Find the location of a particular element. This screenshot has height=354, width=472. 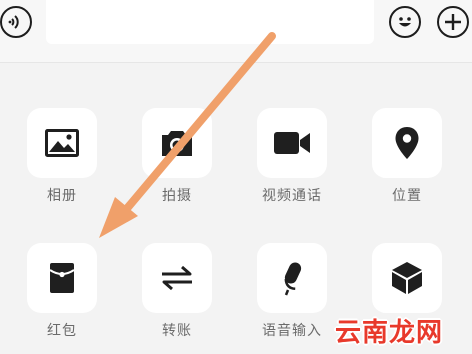

emoji-button is located at coordinates (405, 22).